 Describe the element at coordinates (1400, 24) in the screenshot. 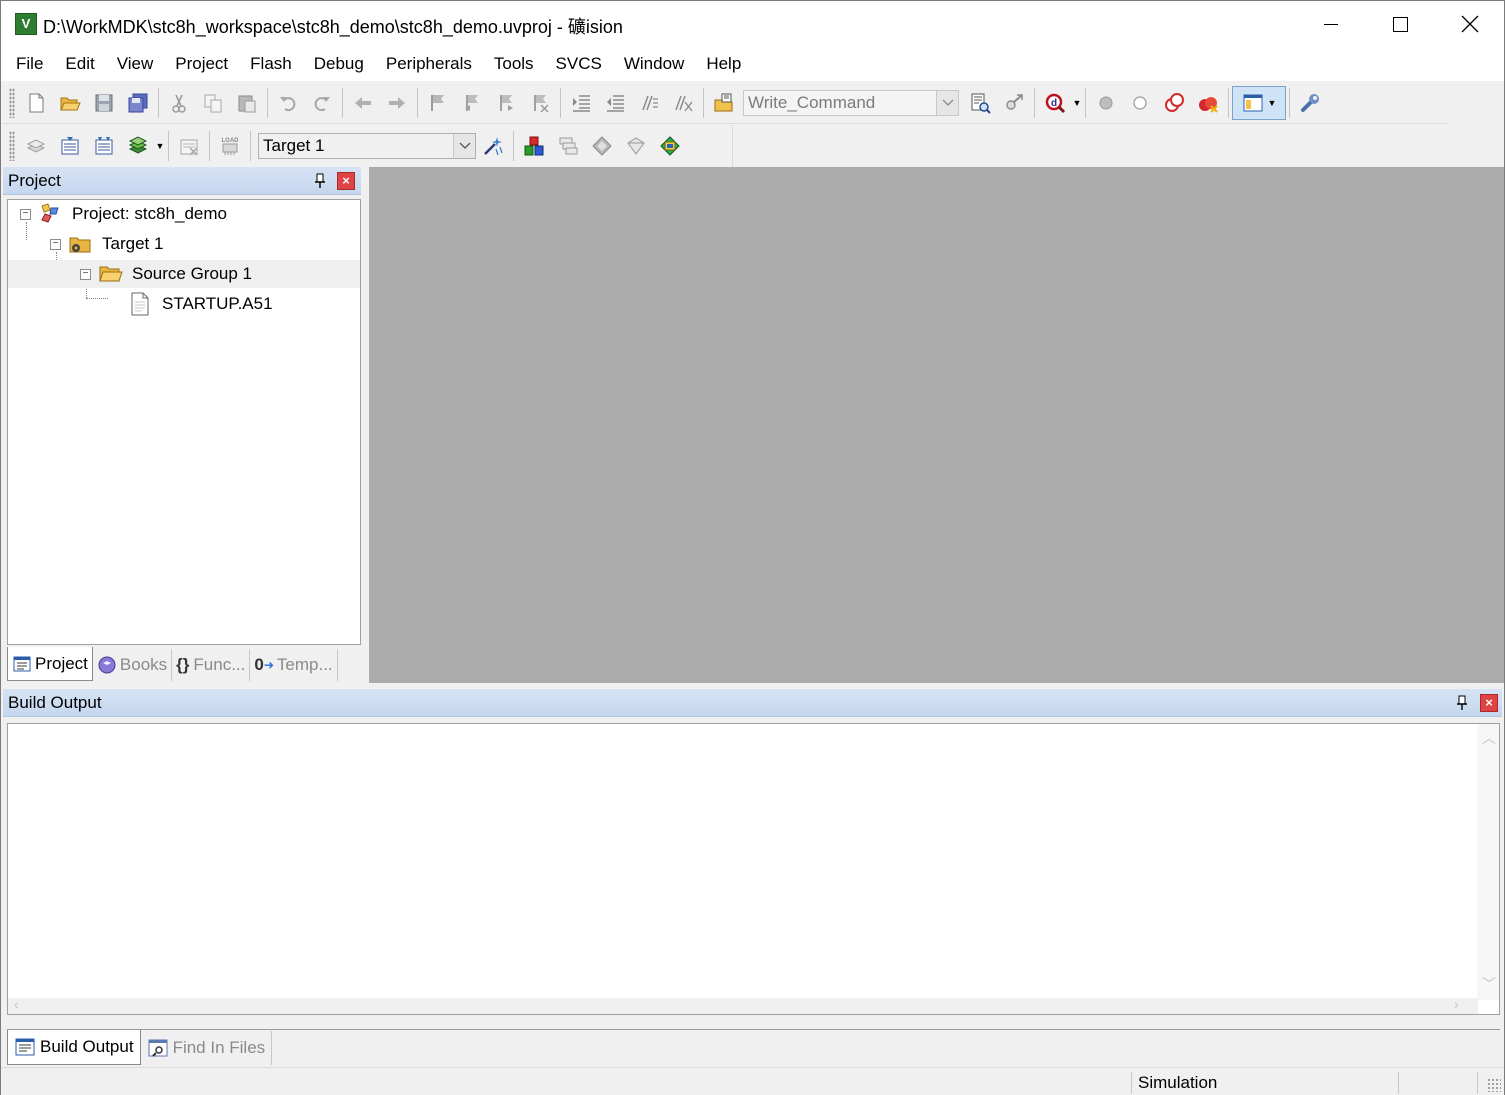

I see `maximize-button` at that location.